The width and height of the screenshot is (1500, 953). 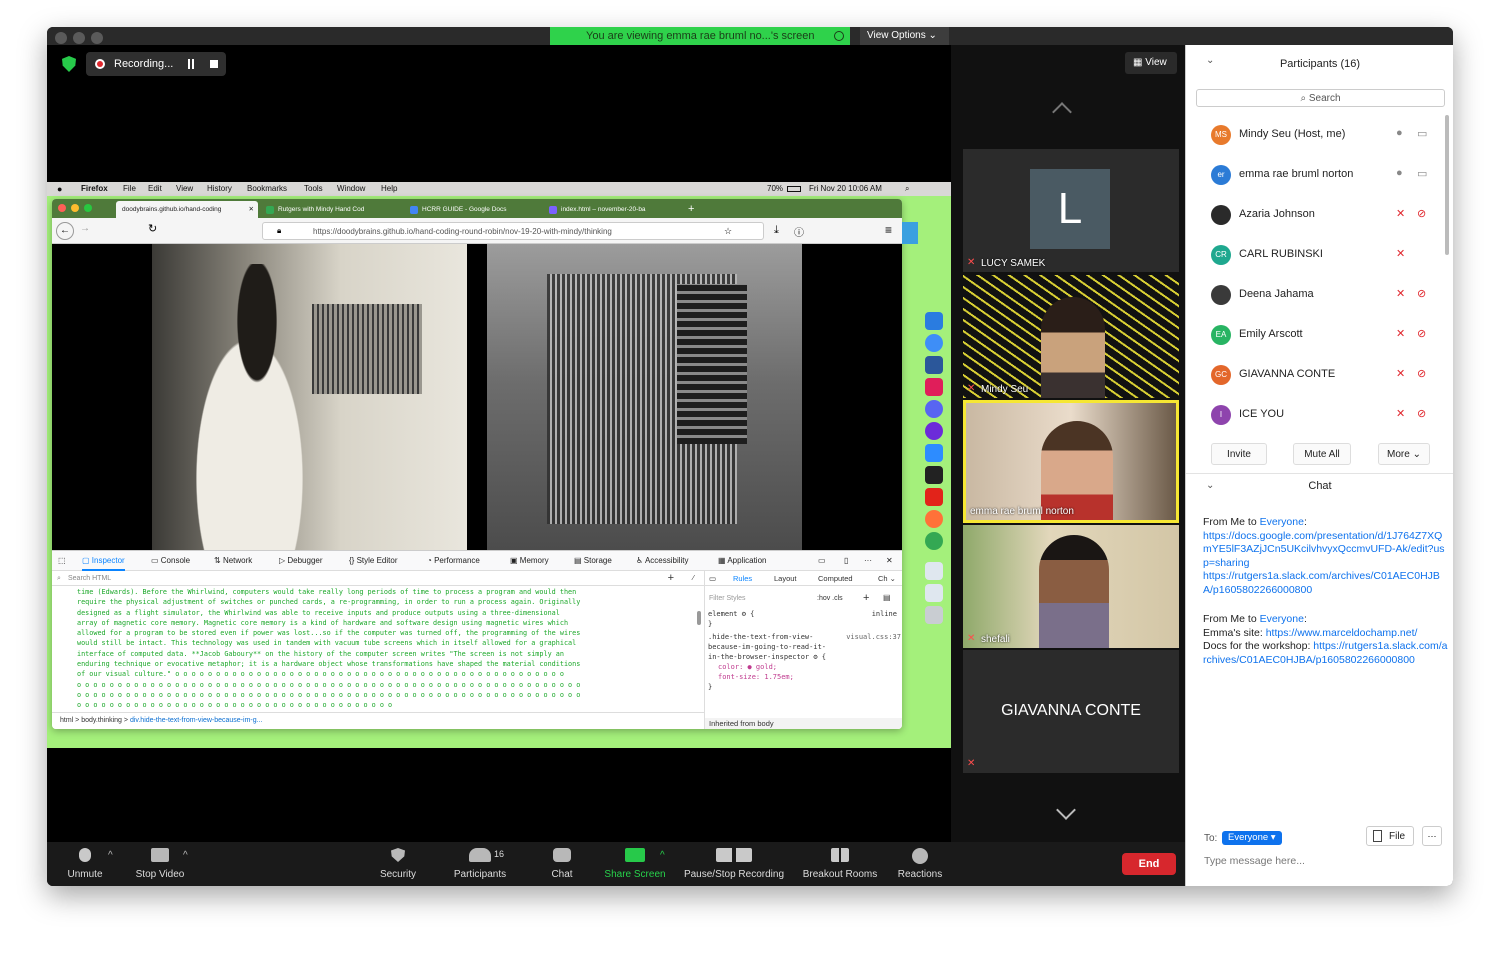 What do you see at coordinates (934, 497) in the screenshot?
I see `acrobat-icon` at bounding box center [934, 497].